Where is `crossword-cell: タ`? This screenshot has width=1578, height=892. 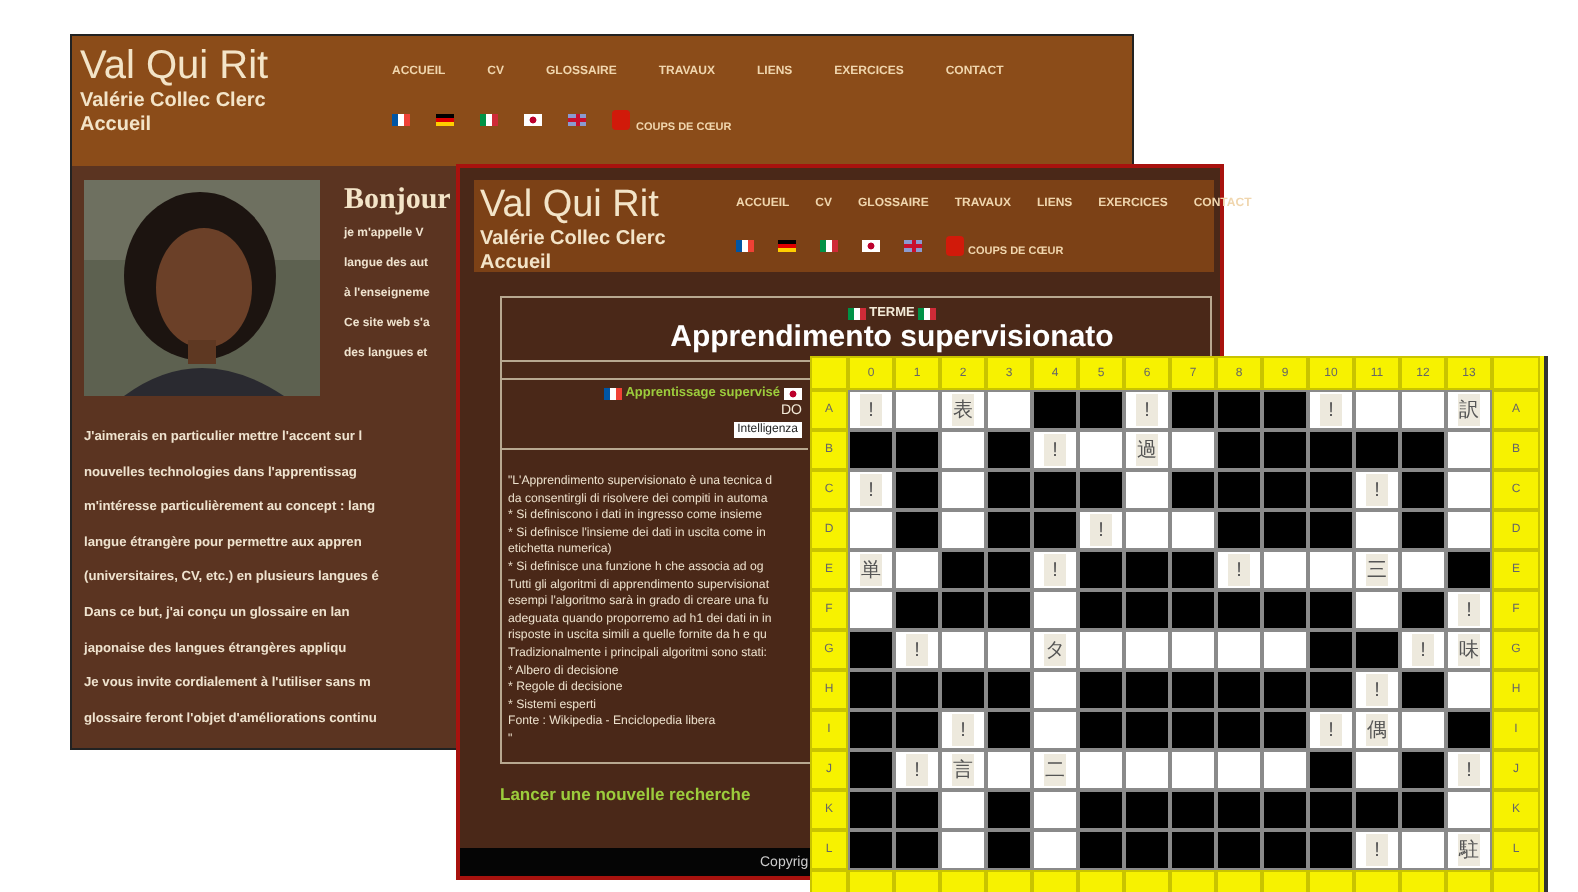 crossword-cell: タ is located at coordinates (1055, 650).